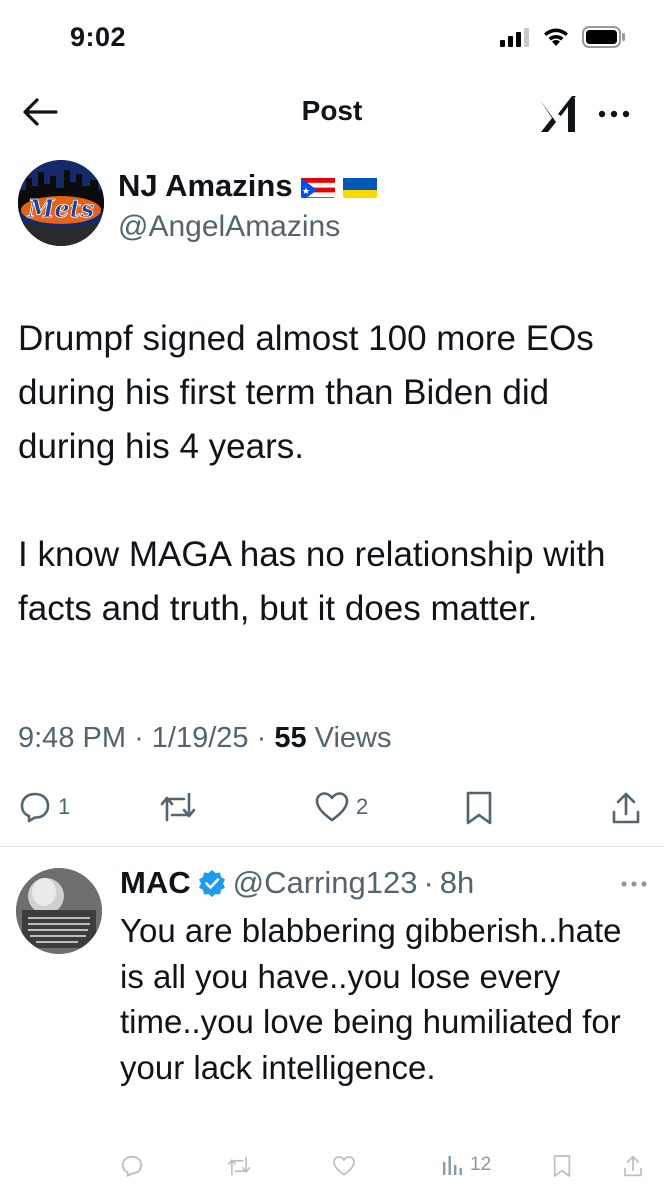 The image size is (664, 1200). Describe the element at coordinates (64, 806) in the screenshot. I see `reply-count: 1` at that location.